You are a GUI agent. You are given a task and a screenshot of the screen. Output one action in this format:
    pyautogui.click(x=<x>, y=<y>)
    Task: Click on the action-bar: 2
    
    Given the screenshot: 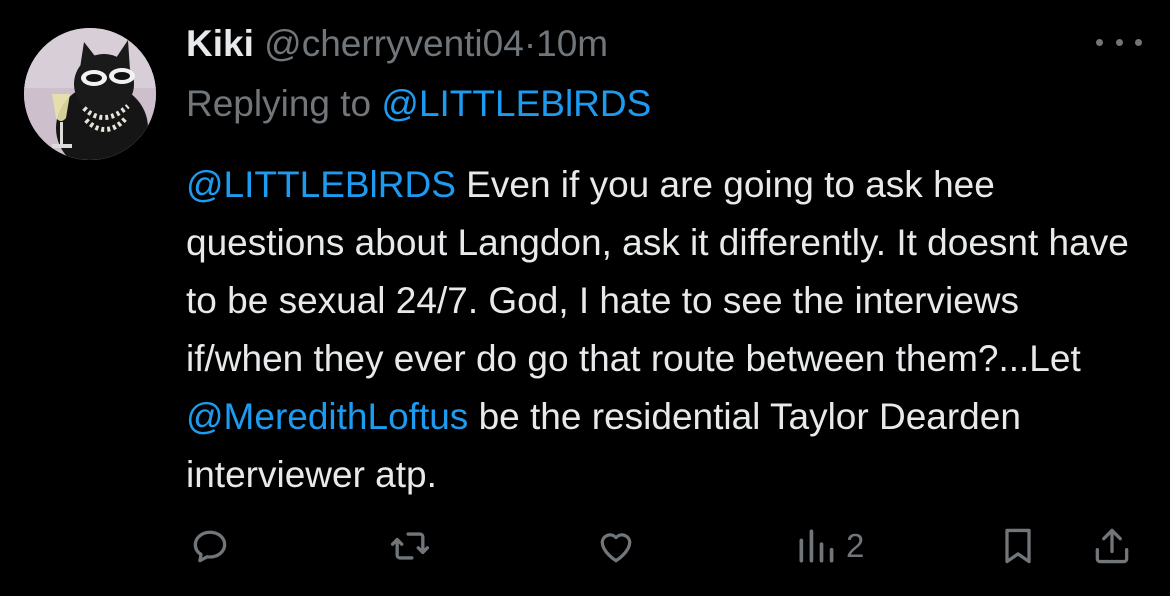 What is the action you would take?
    pyautogui.click(x=585, y=545)
    